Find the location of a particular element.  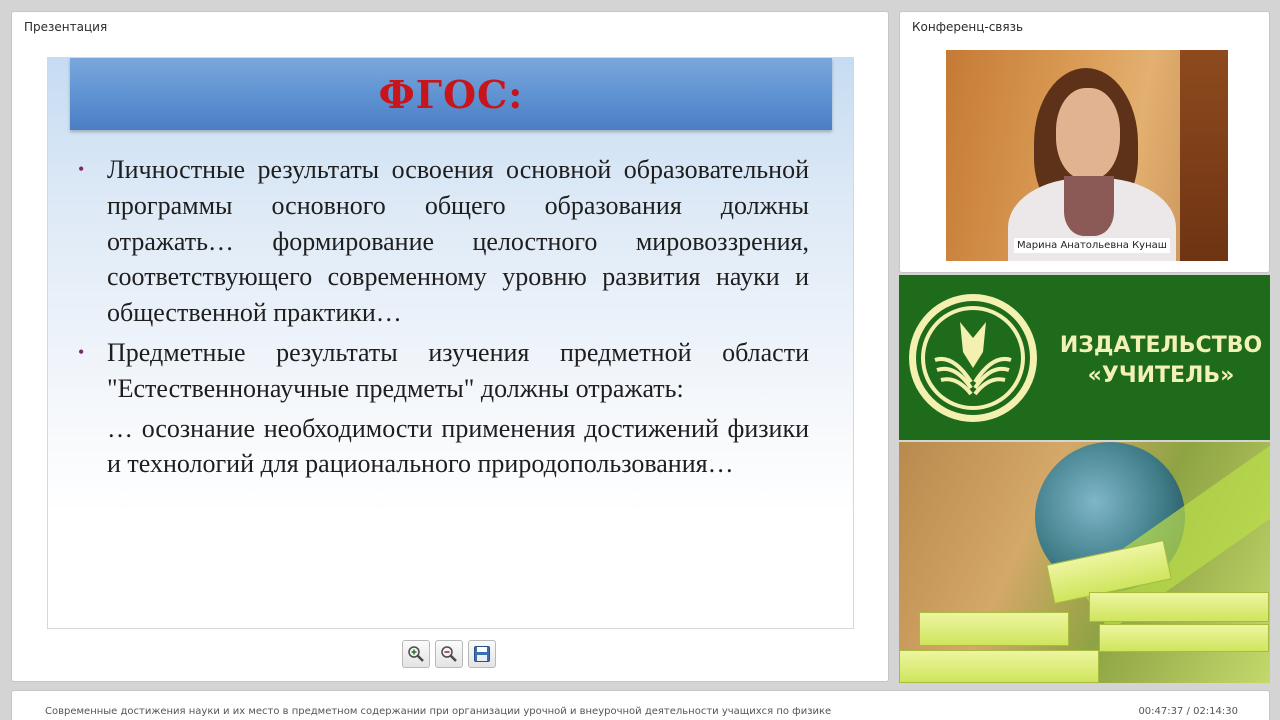

zoom-in-button is located at coordinates (416, 654).